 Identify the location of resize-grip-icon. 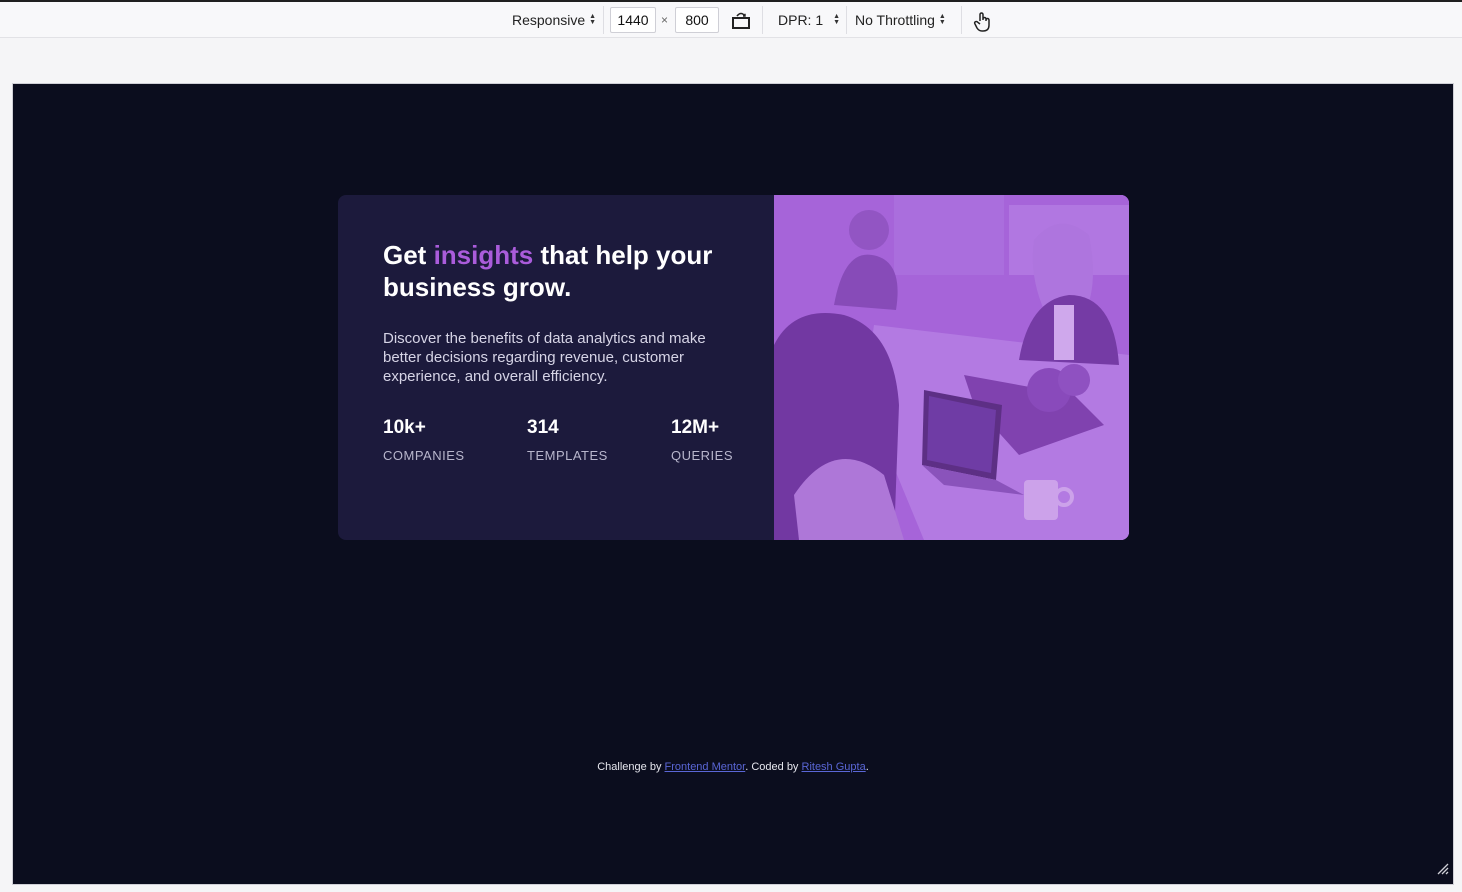
(1442, 870).